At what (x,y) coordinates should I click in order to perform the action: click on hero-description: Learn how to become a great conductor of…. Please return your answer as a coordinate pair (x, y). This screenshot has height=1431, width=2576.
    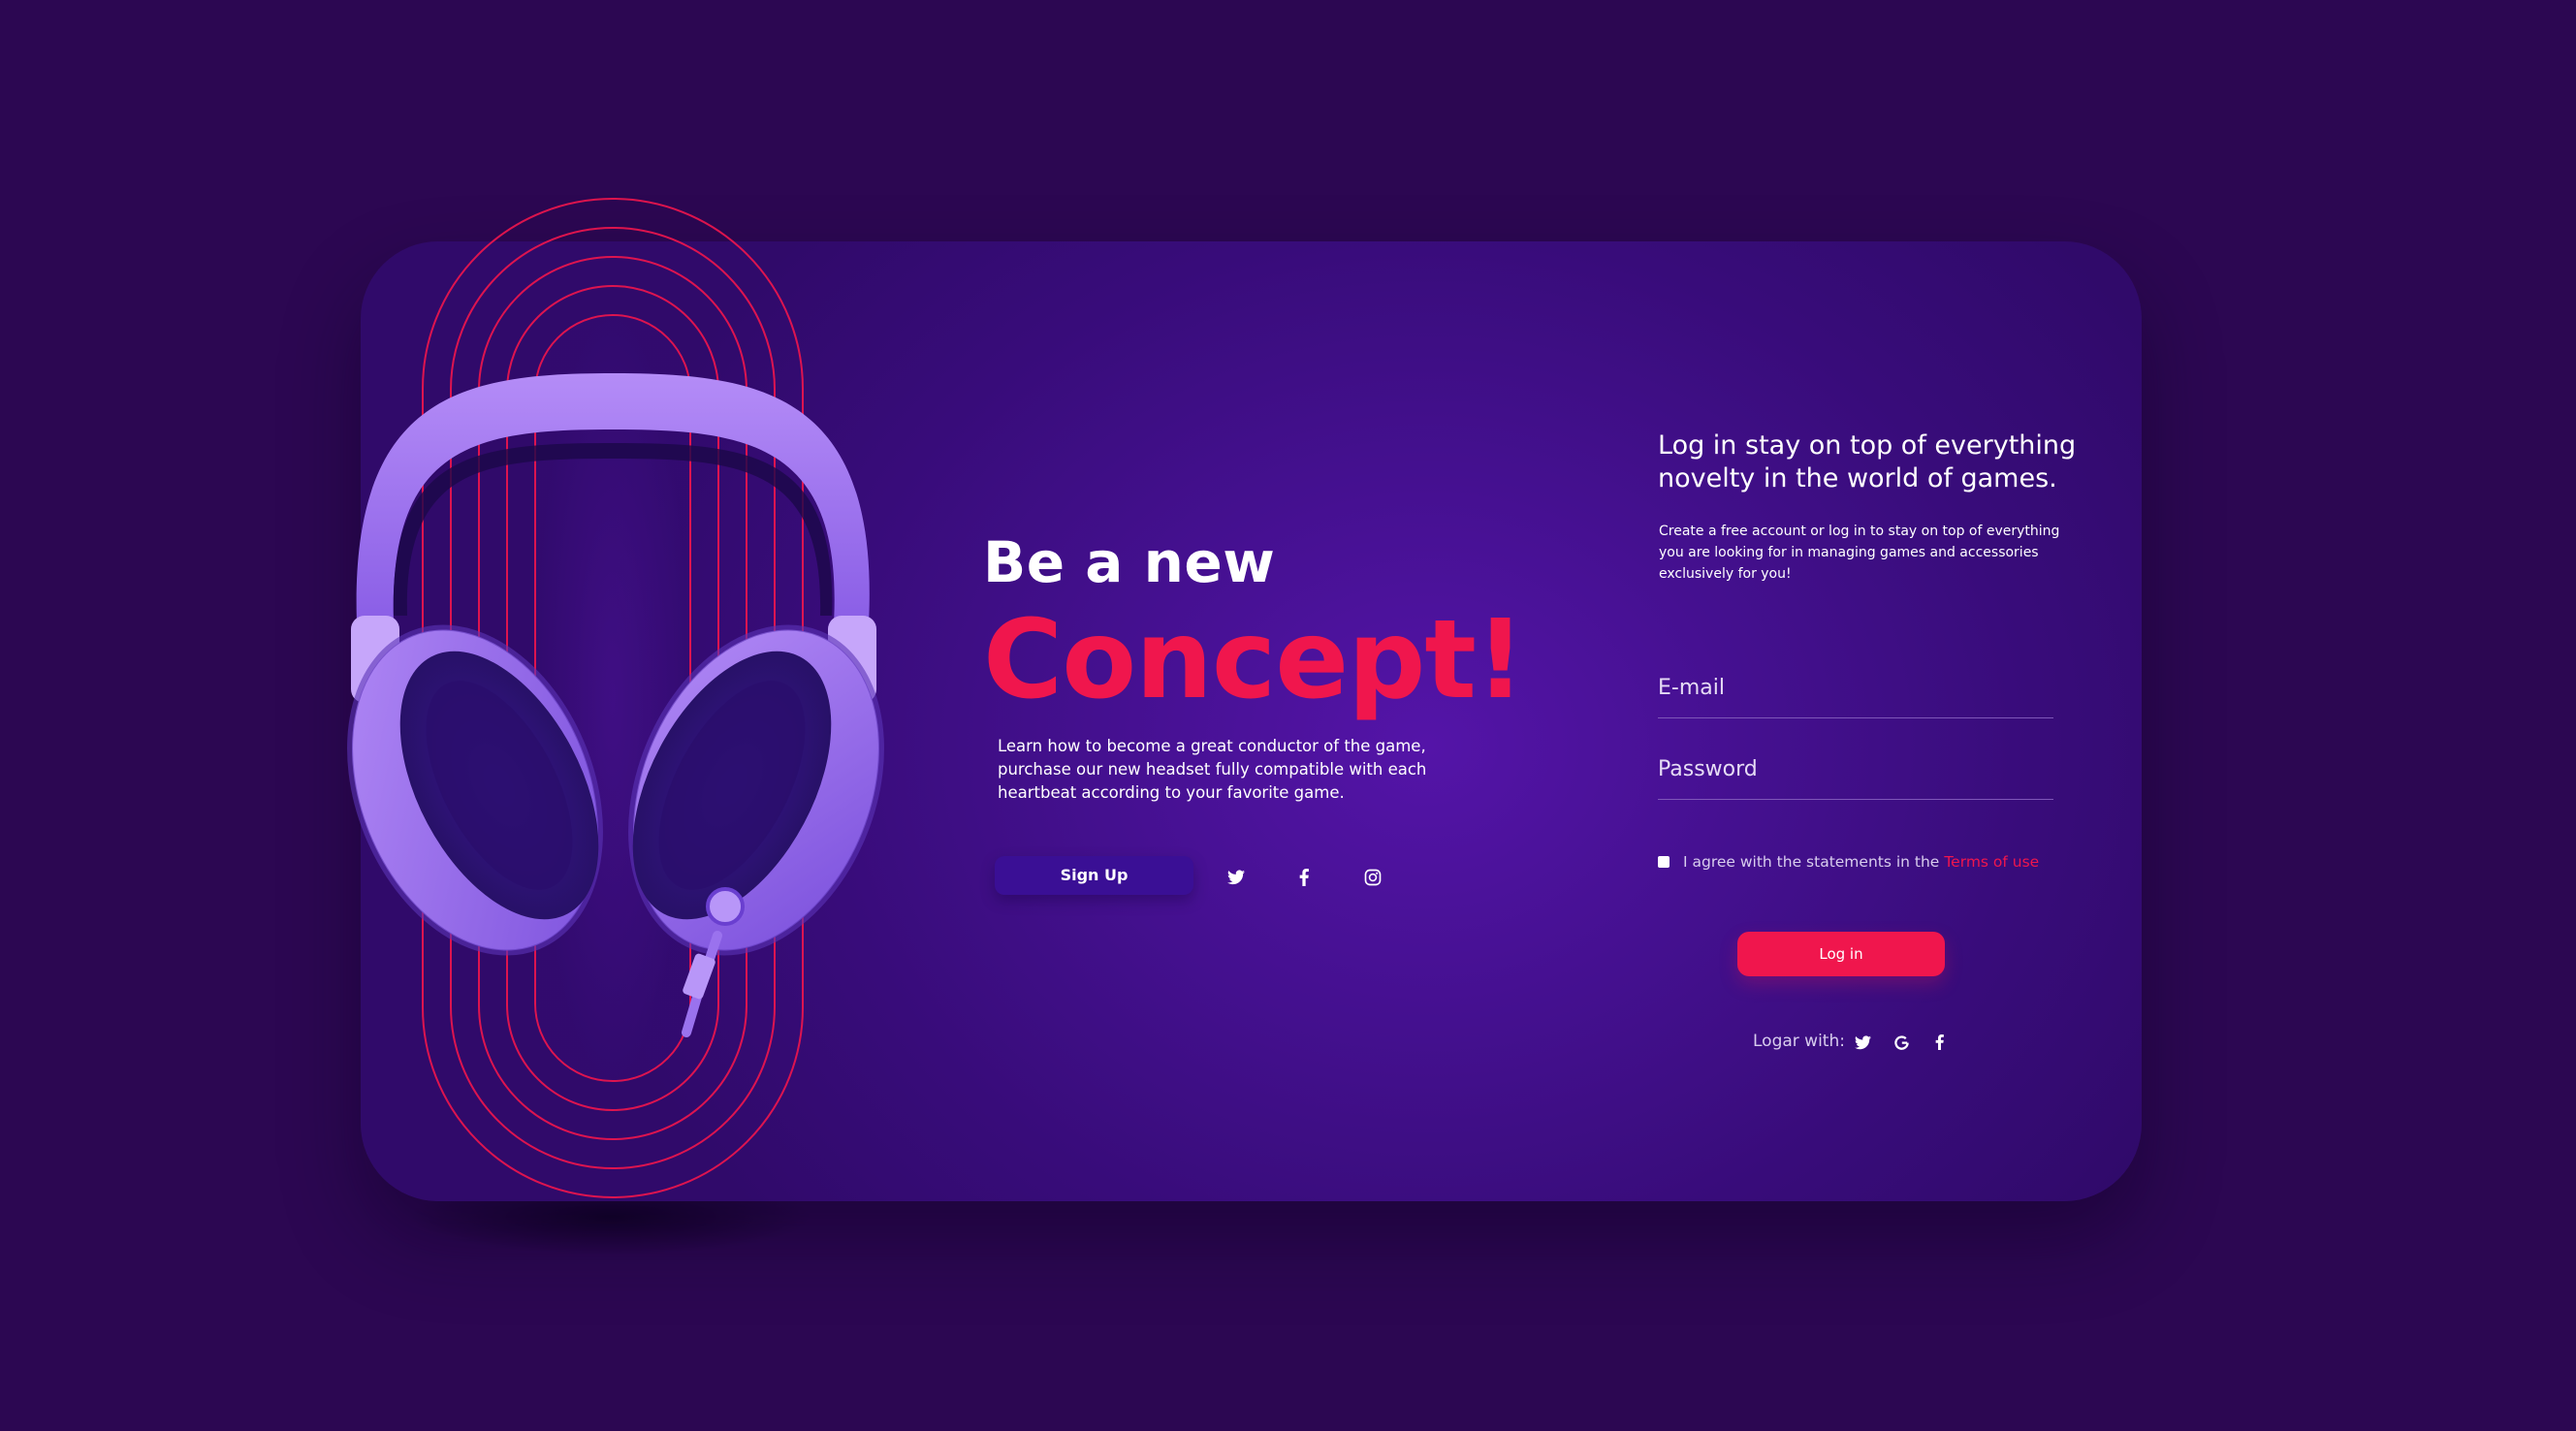
    Looking at the image, I should click on (1212, 769).